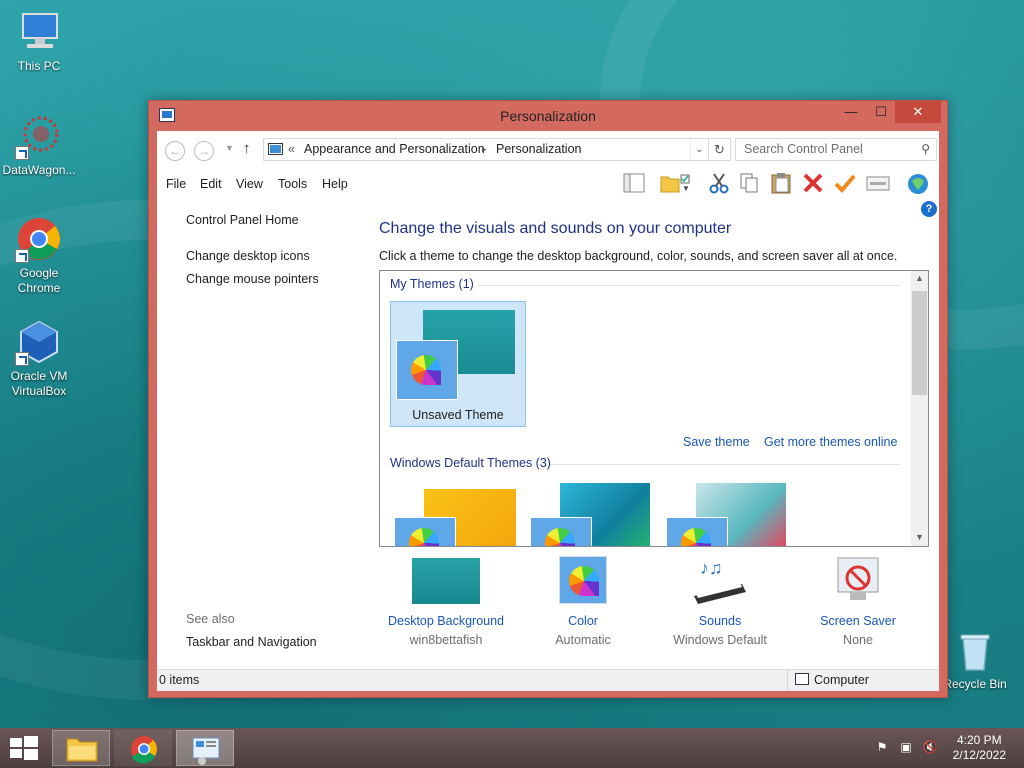 Image resolution: width=1024 pixels, height=768 pixels. Describe the element at coordinates (803, 149) in the screenshot. I see `search-placeholder: Search Control Panel` at that location.